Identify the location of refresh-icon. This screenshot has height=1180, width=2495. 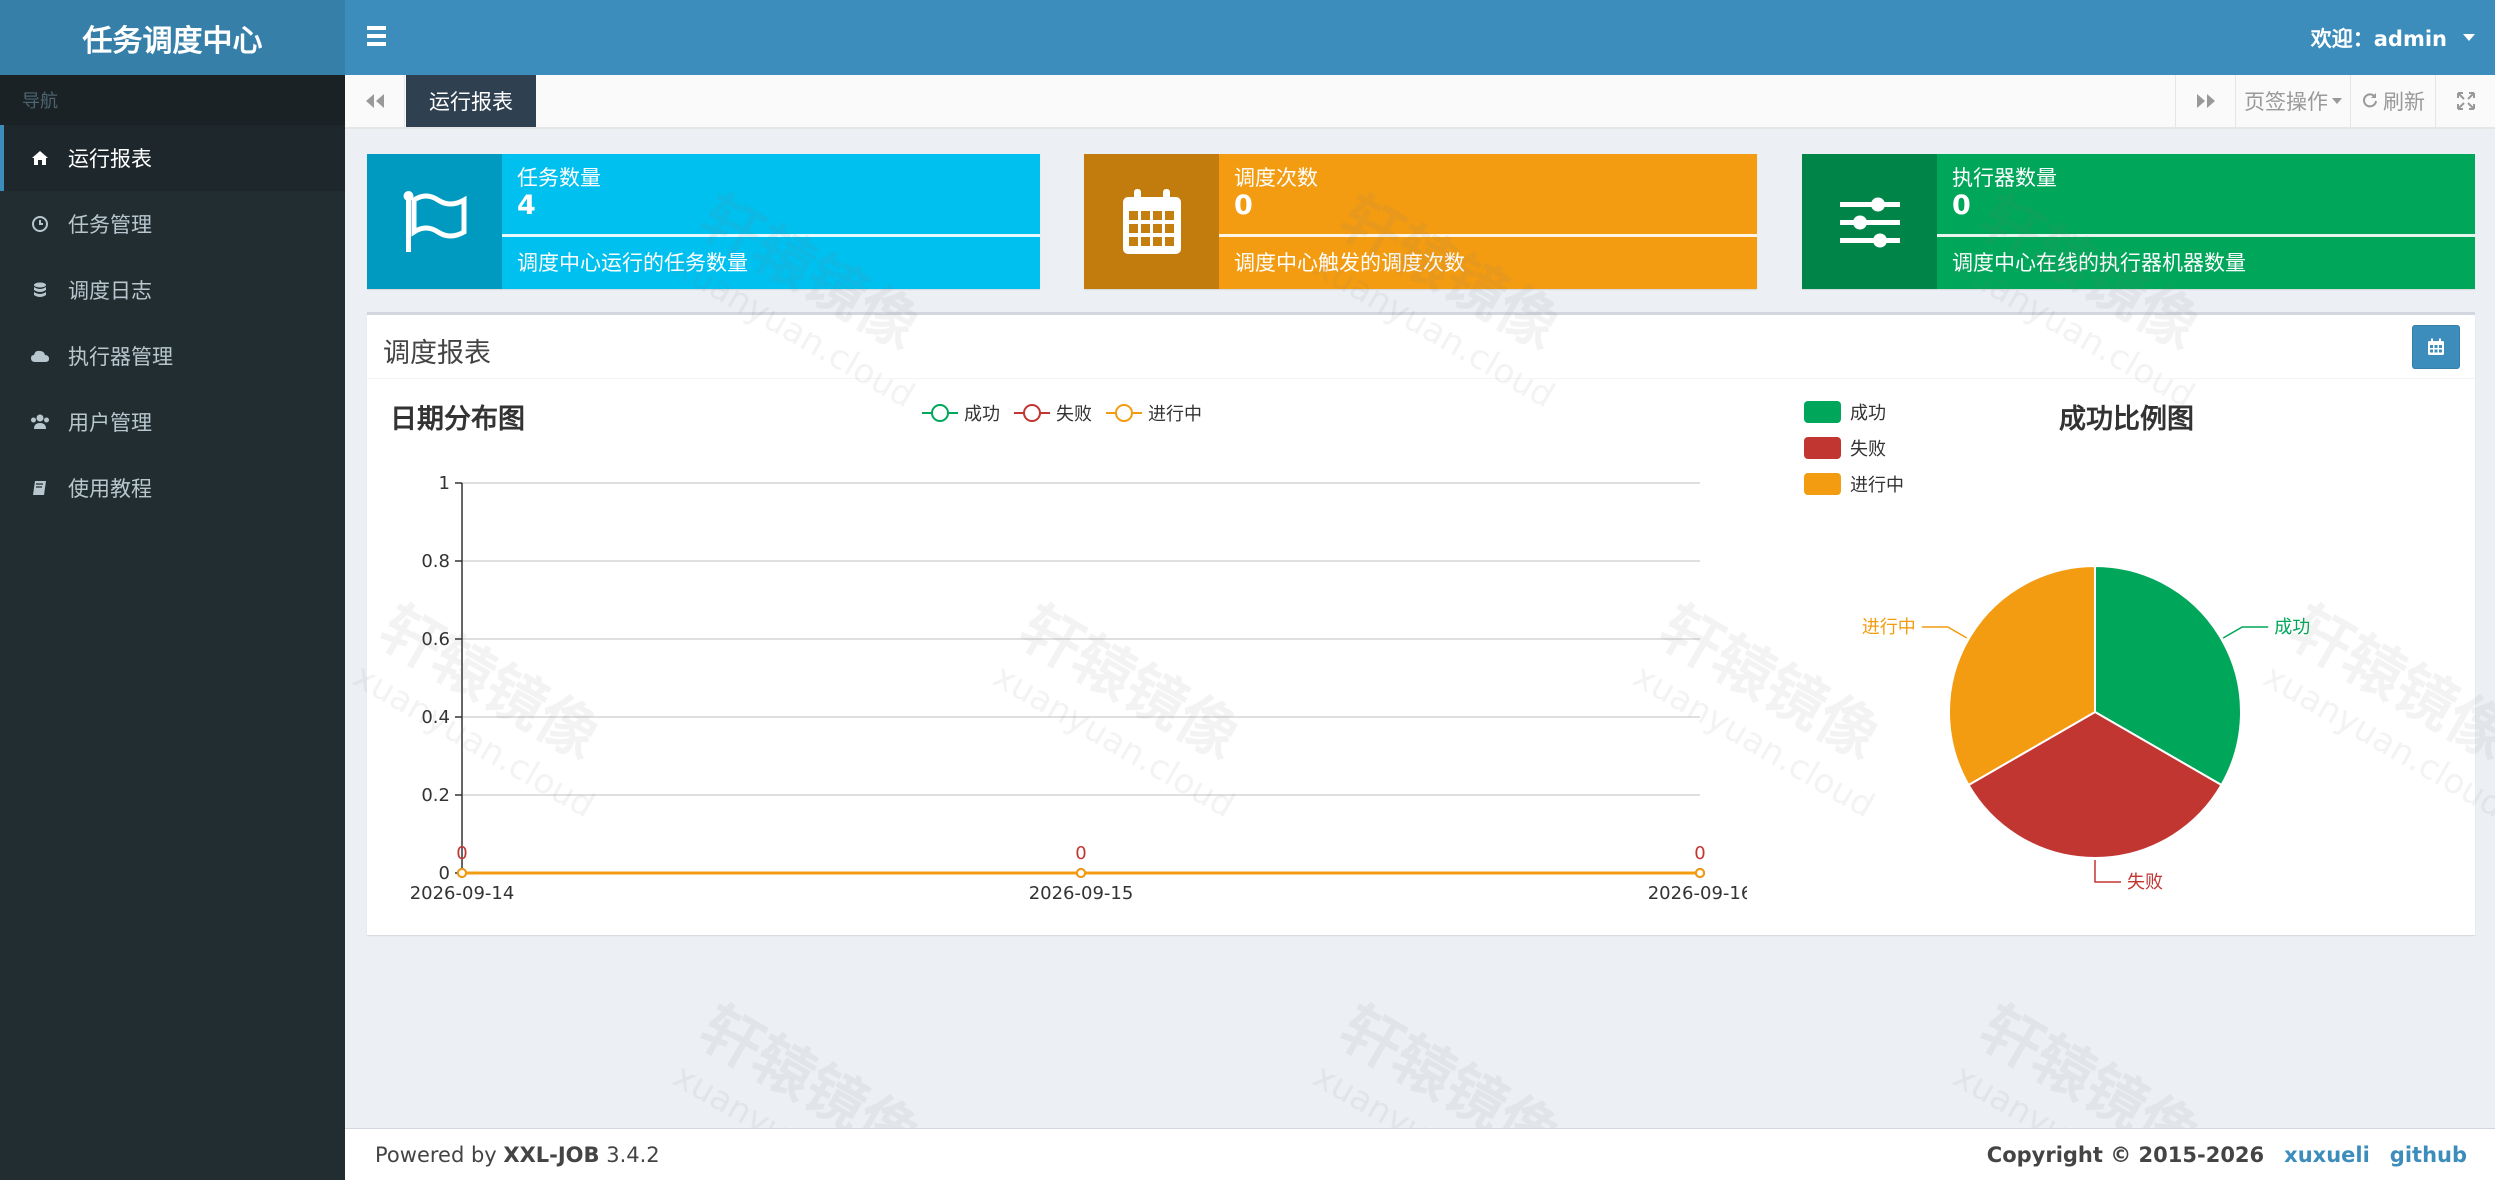
(2370, 100).